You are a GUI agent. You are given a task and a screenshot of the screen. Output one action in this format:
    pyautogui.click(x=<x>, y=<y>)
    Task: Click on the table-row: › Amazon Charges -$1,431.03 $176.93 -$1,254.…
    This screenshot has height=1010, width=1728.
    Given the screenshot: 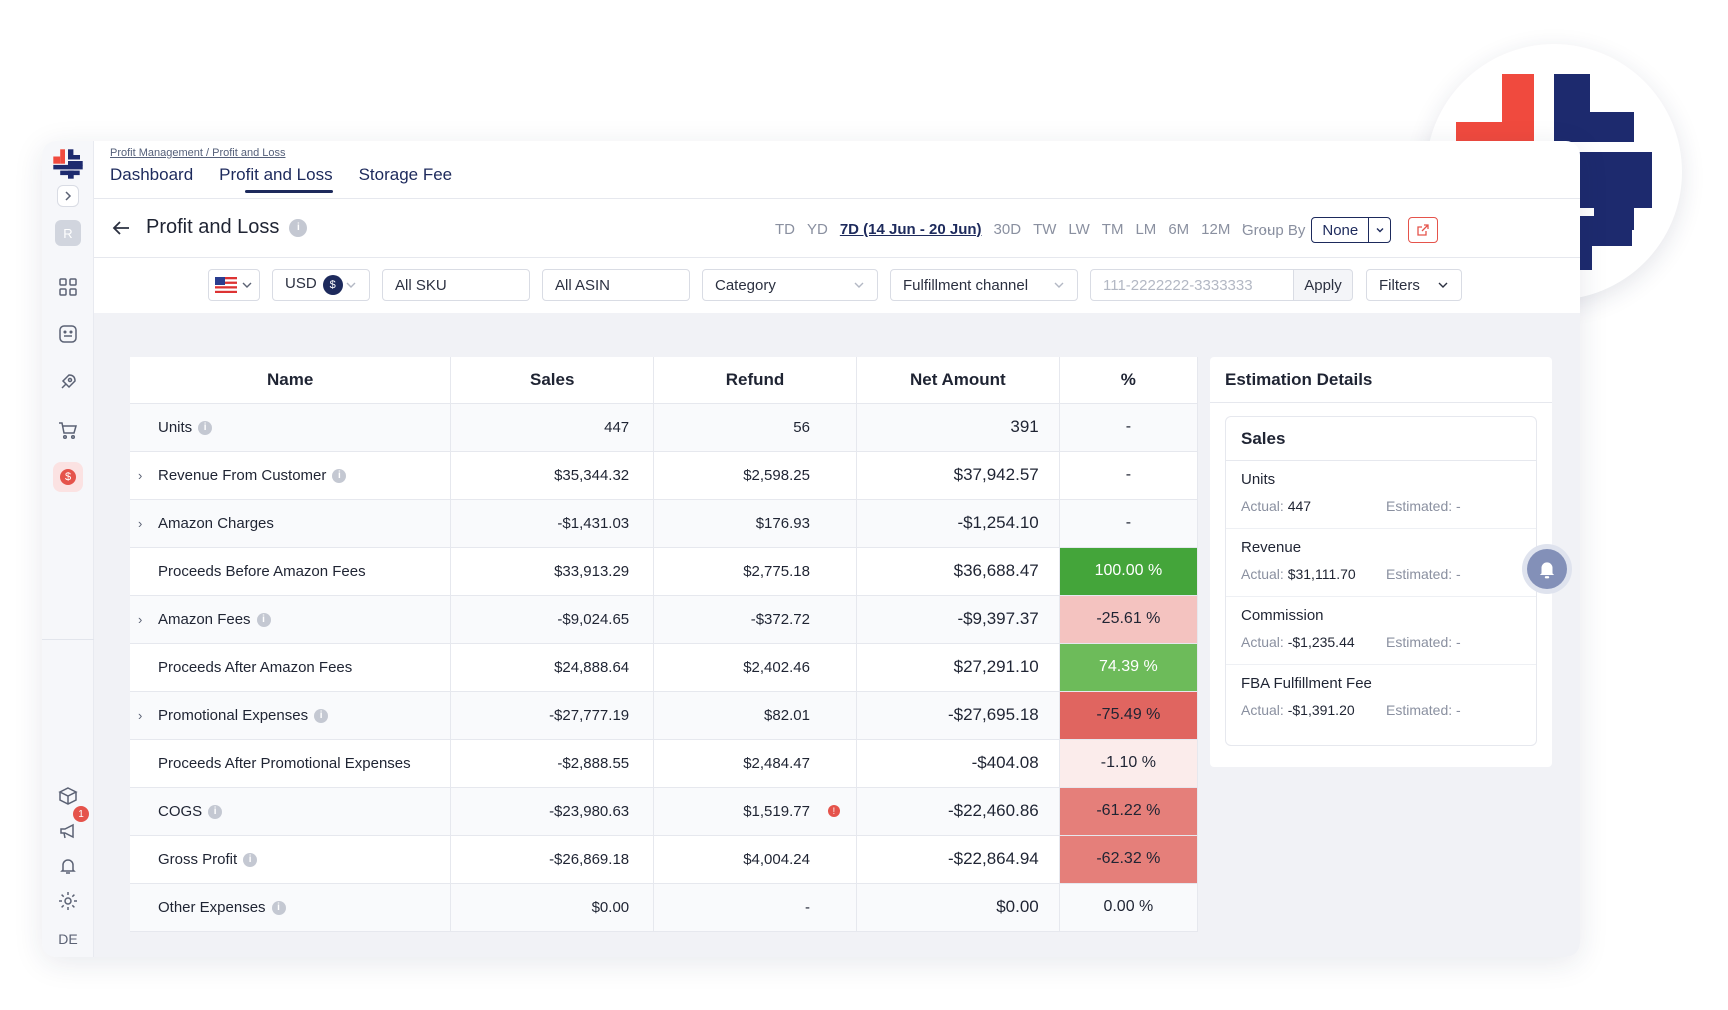 What is the action you would take?
    pyautogui.click(x=664, y=523)
    